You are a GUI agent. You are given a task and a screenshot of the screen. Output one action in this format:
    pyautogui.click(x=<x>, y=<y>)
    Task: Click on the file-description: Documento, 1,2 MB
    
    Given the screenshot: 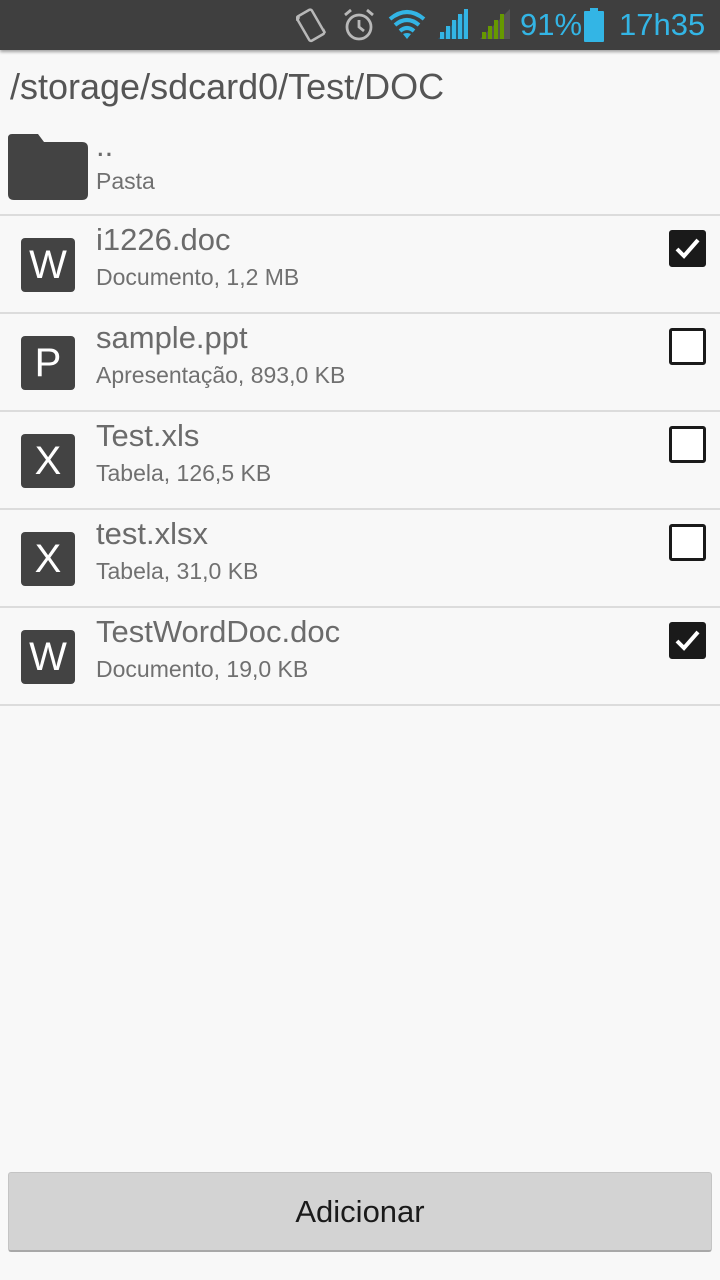 What is the action you would take?
    pyautogui.click(x=198, y=277)
    